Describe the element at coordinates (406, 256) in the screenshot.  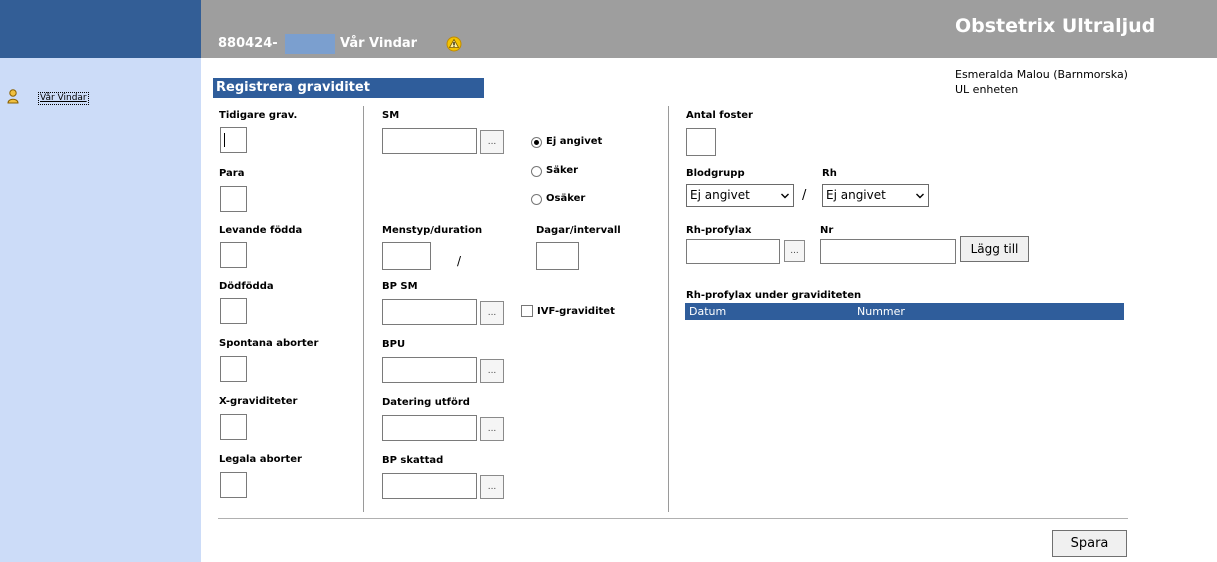
I see `menstyp-input` at that location.